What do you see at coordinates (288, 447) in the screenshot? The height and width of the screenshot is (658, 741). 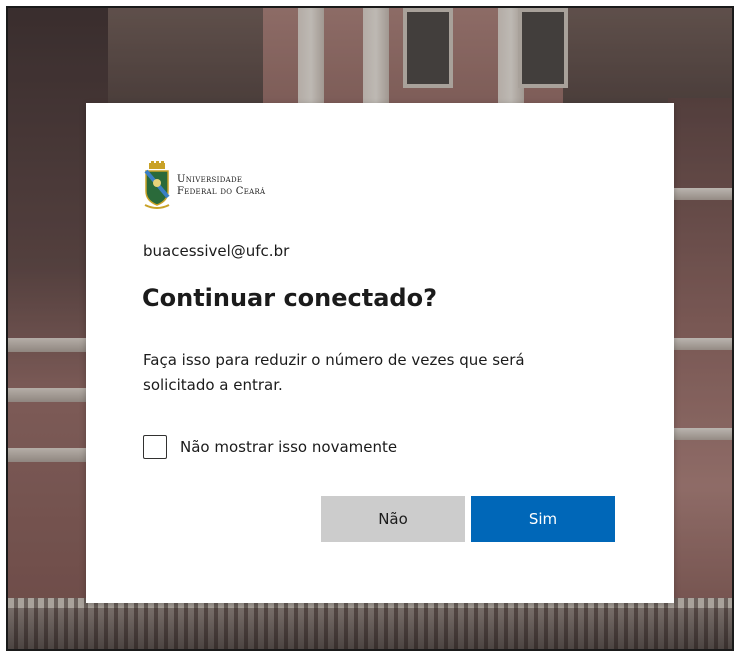 I see `dont-show-again-label: Não mostrar isso novamente` at bounding box center [288, 447].